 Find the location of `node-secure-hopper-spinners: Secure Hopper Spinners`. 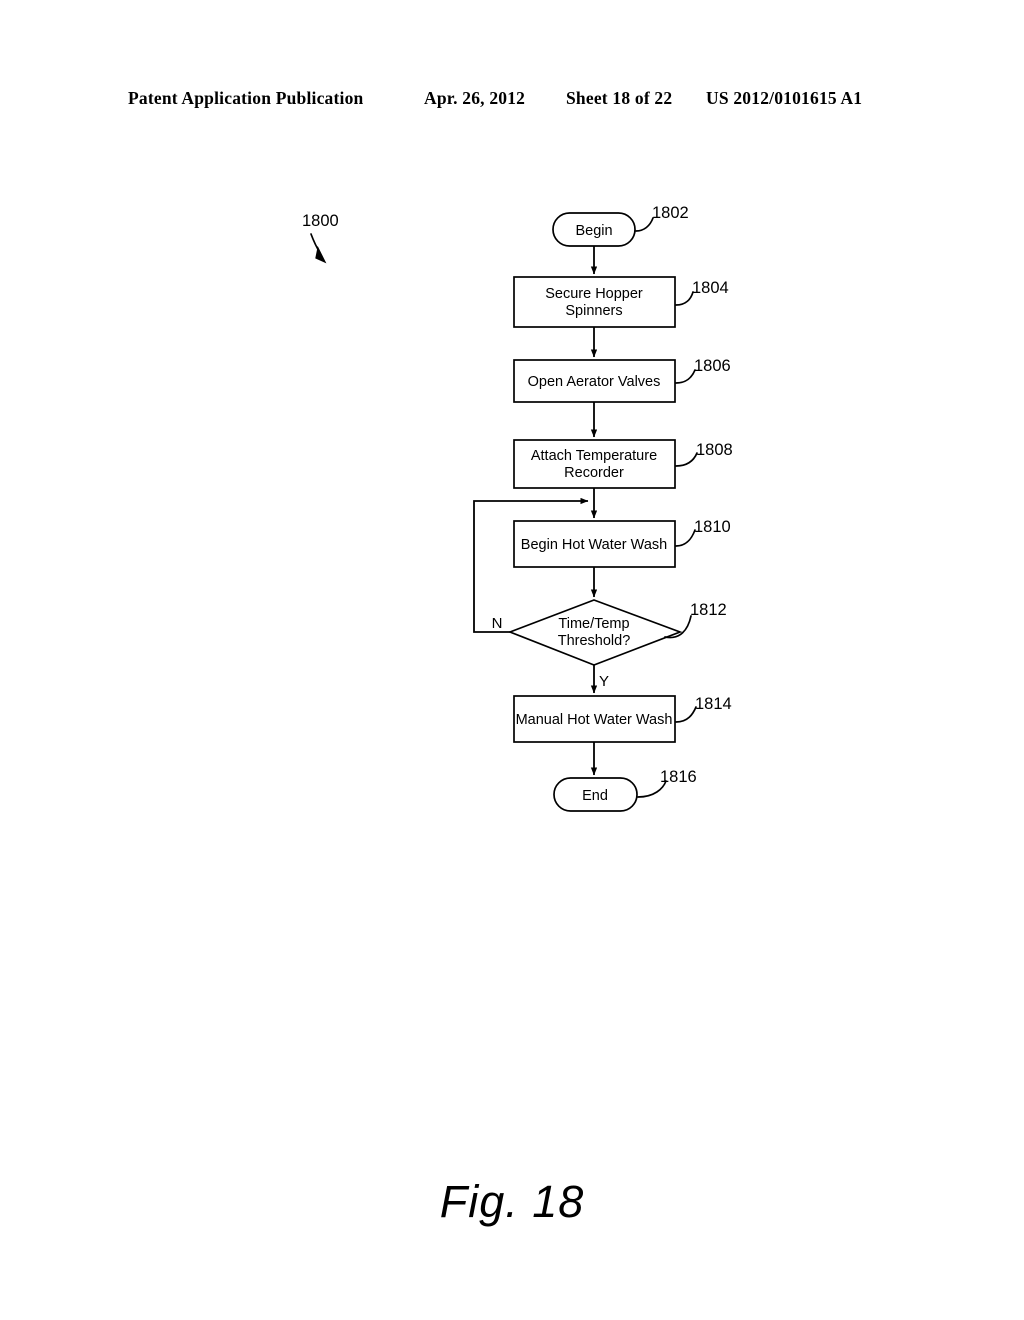

node-secure-hopper-spinners: Secure Hopper Spinners is located at coordinates (594, 302).